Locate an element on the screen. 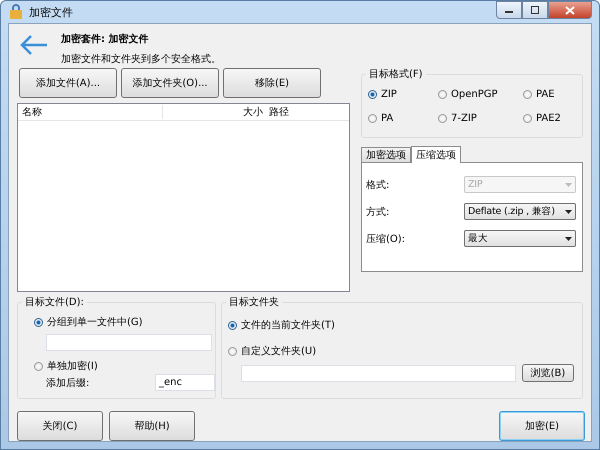 The width and height of the screenshot is (600, 450). radio-option: 分组到单一文件中(G) is located at coordinates (124, 322).